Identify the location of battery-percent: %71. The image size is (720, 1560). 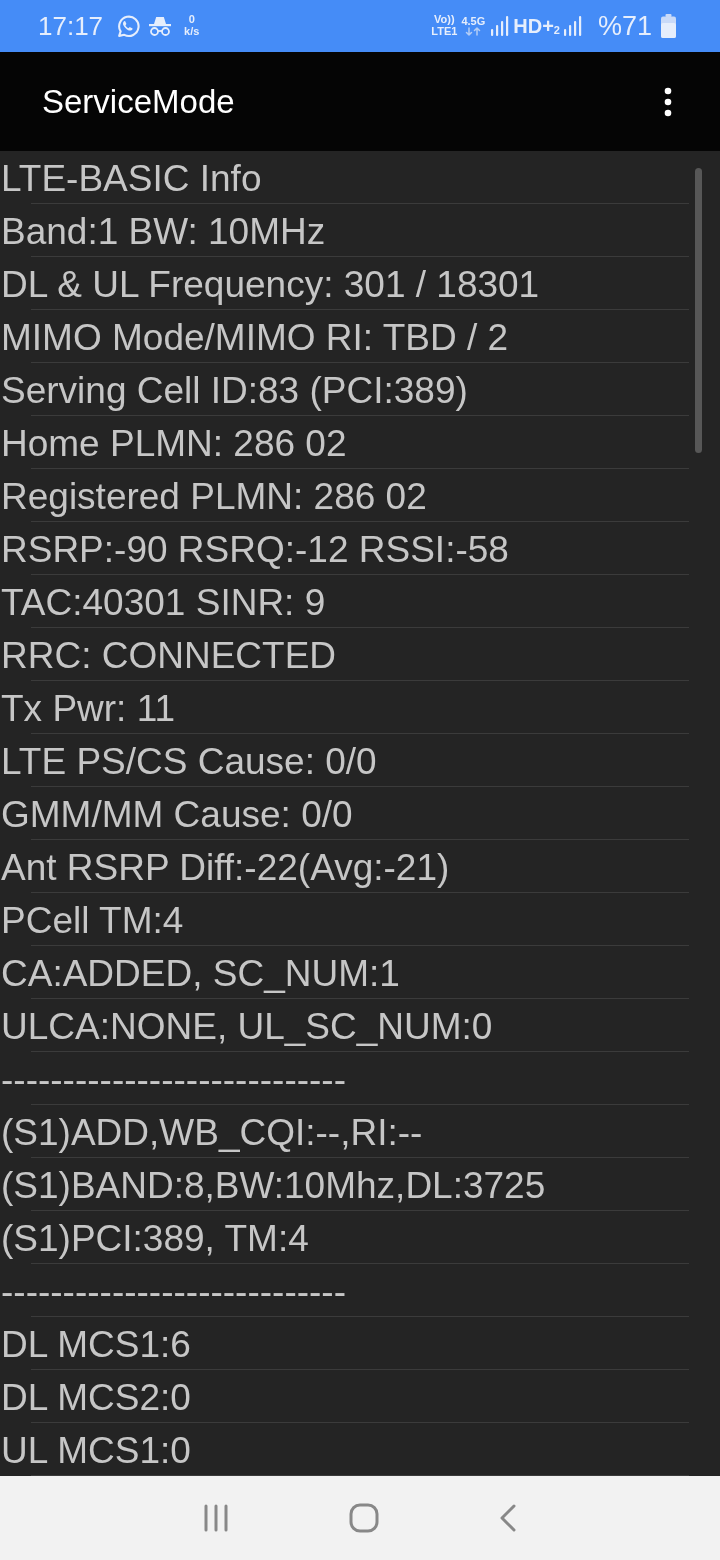
(624, 26).